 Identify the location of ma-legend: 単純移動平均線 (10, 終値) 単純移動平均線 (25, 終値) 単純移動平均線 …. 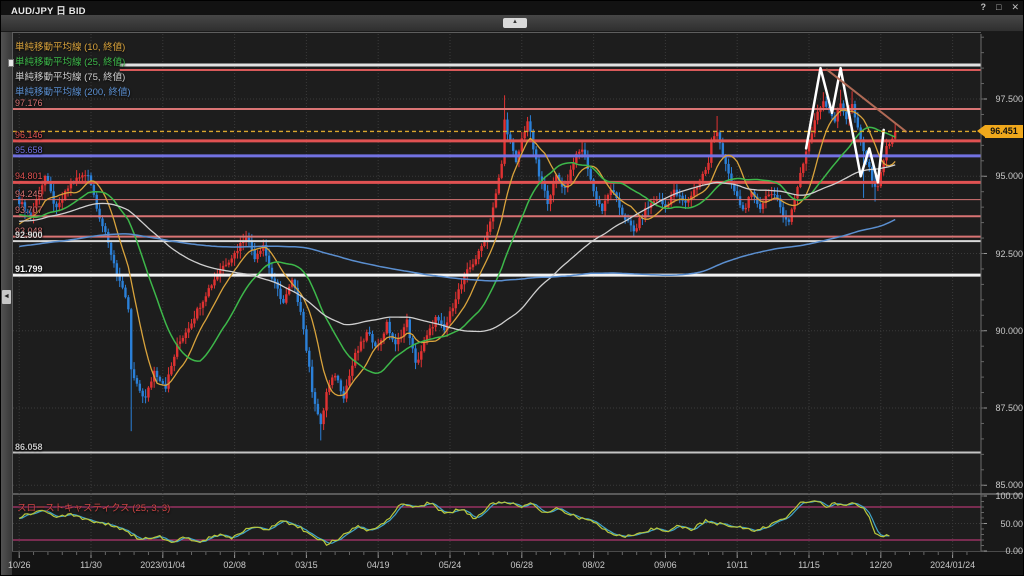
(69, 69).